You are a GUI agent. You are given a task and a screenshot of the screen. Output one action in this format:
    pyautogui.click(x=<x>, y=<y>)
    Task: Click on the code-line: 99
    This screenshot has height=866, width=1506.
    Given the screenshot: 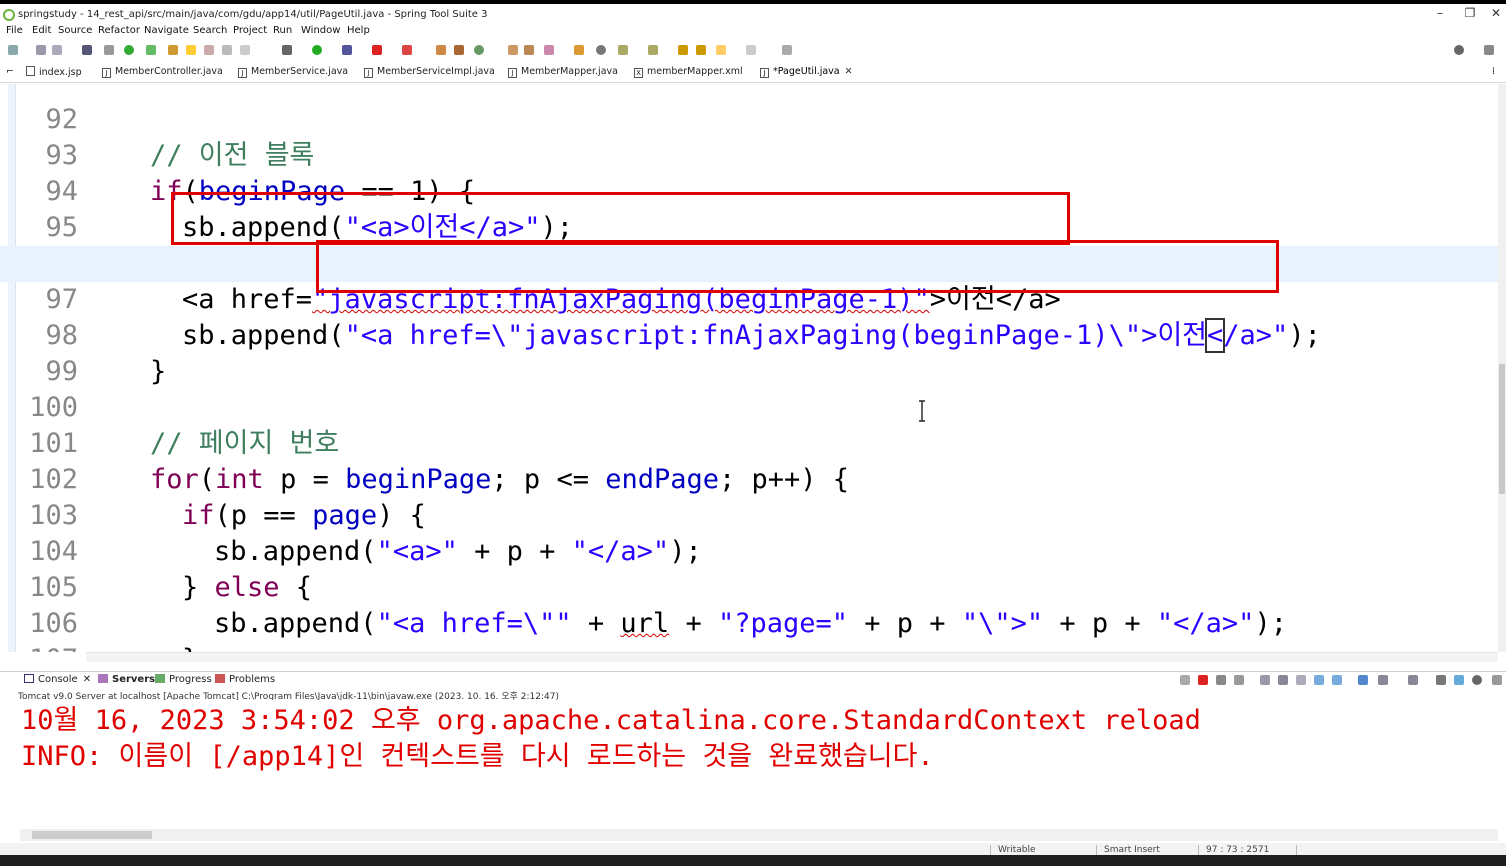 What is the action you would take?
    pyautogui.click(x=750, y=352)
    